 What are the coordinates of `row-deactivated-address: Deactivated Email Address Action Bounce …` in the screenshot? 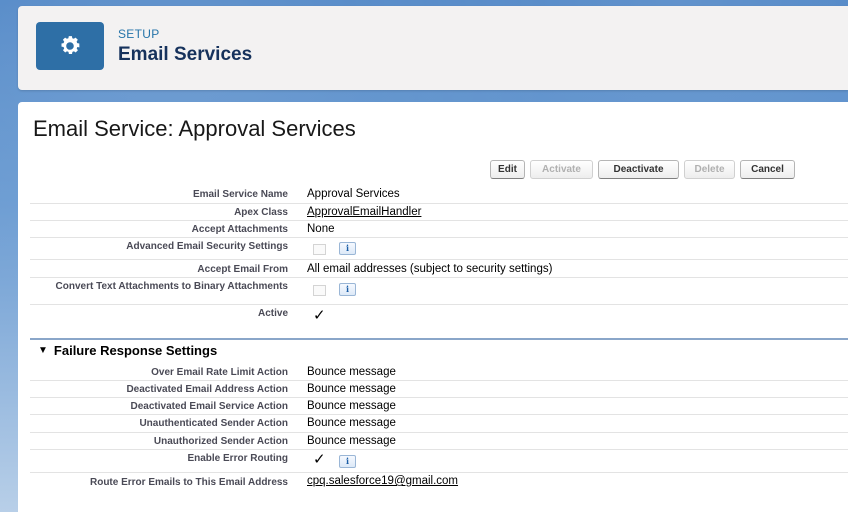 It's located at (439, 389).